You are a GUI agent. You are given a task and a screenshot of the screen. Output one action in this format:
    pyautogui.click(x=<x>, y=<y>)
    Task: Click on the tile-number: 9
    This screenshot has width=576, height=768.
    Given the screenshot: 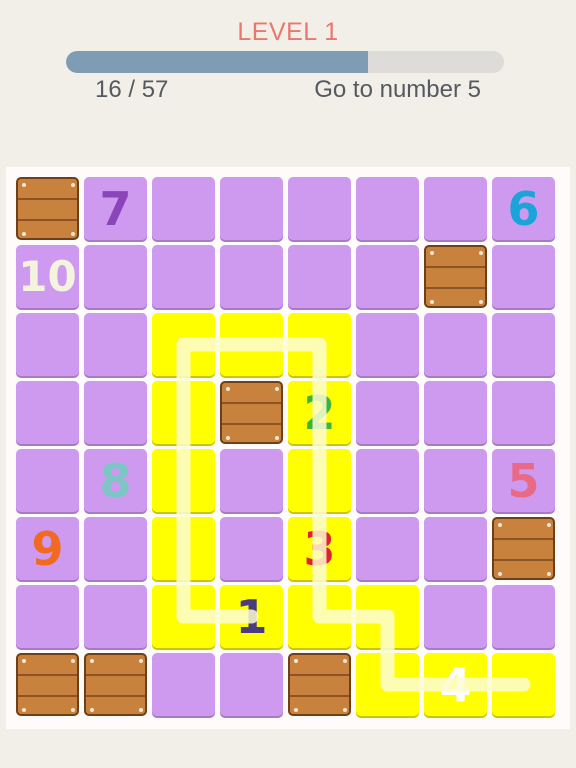 What is the action you would take?
    pyautogui.click(x=47, y=548)
    